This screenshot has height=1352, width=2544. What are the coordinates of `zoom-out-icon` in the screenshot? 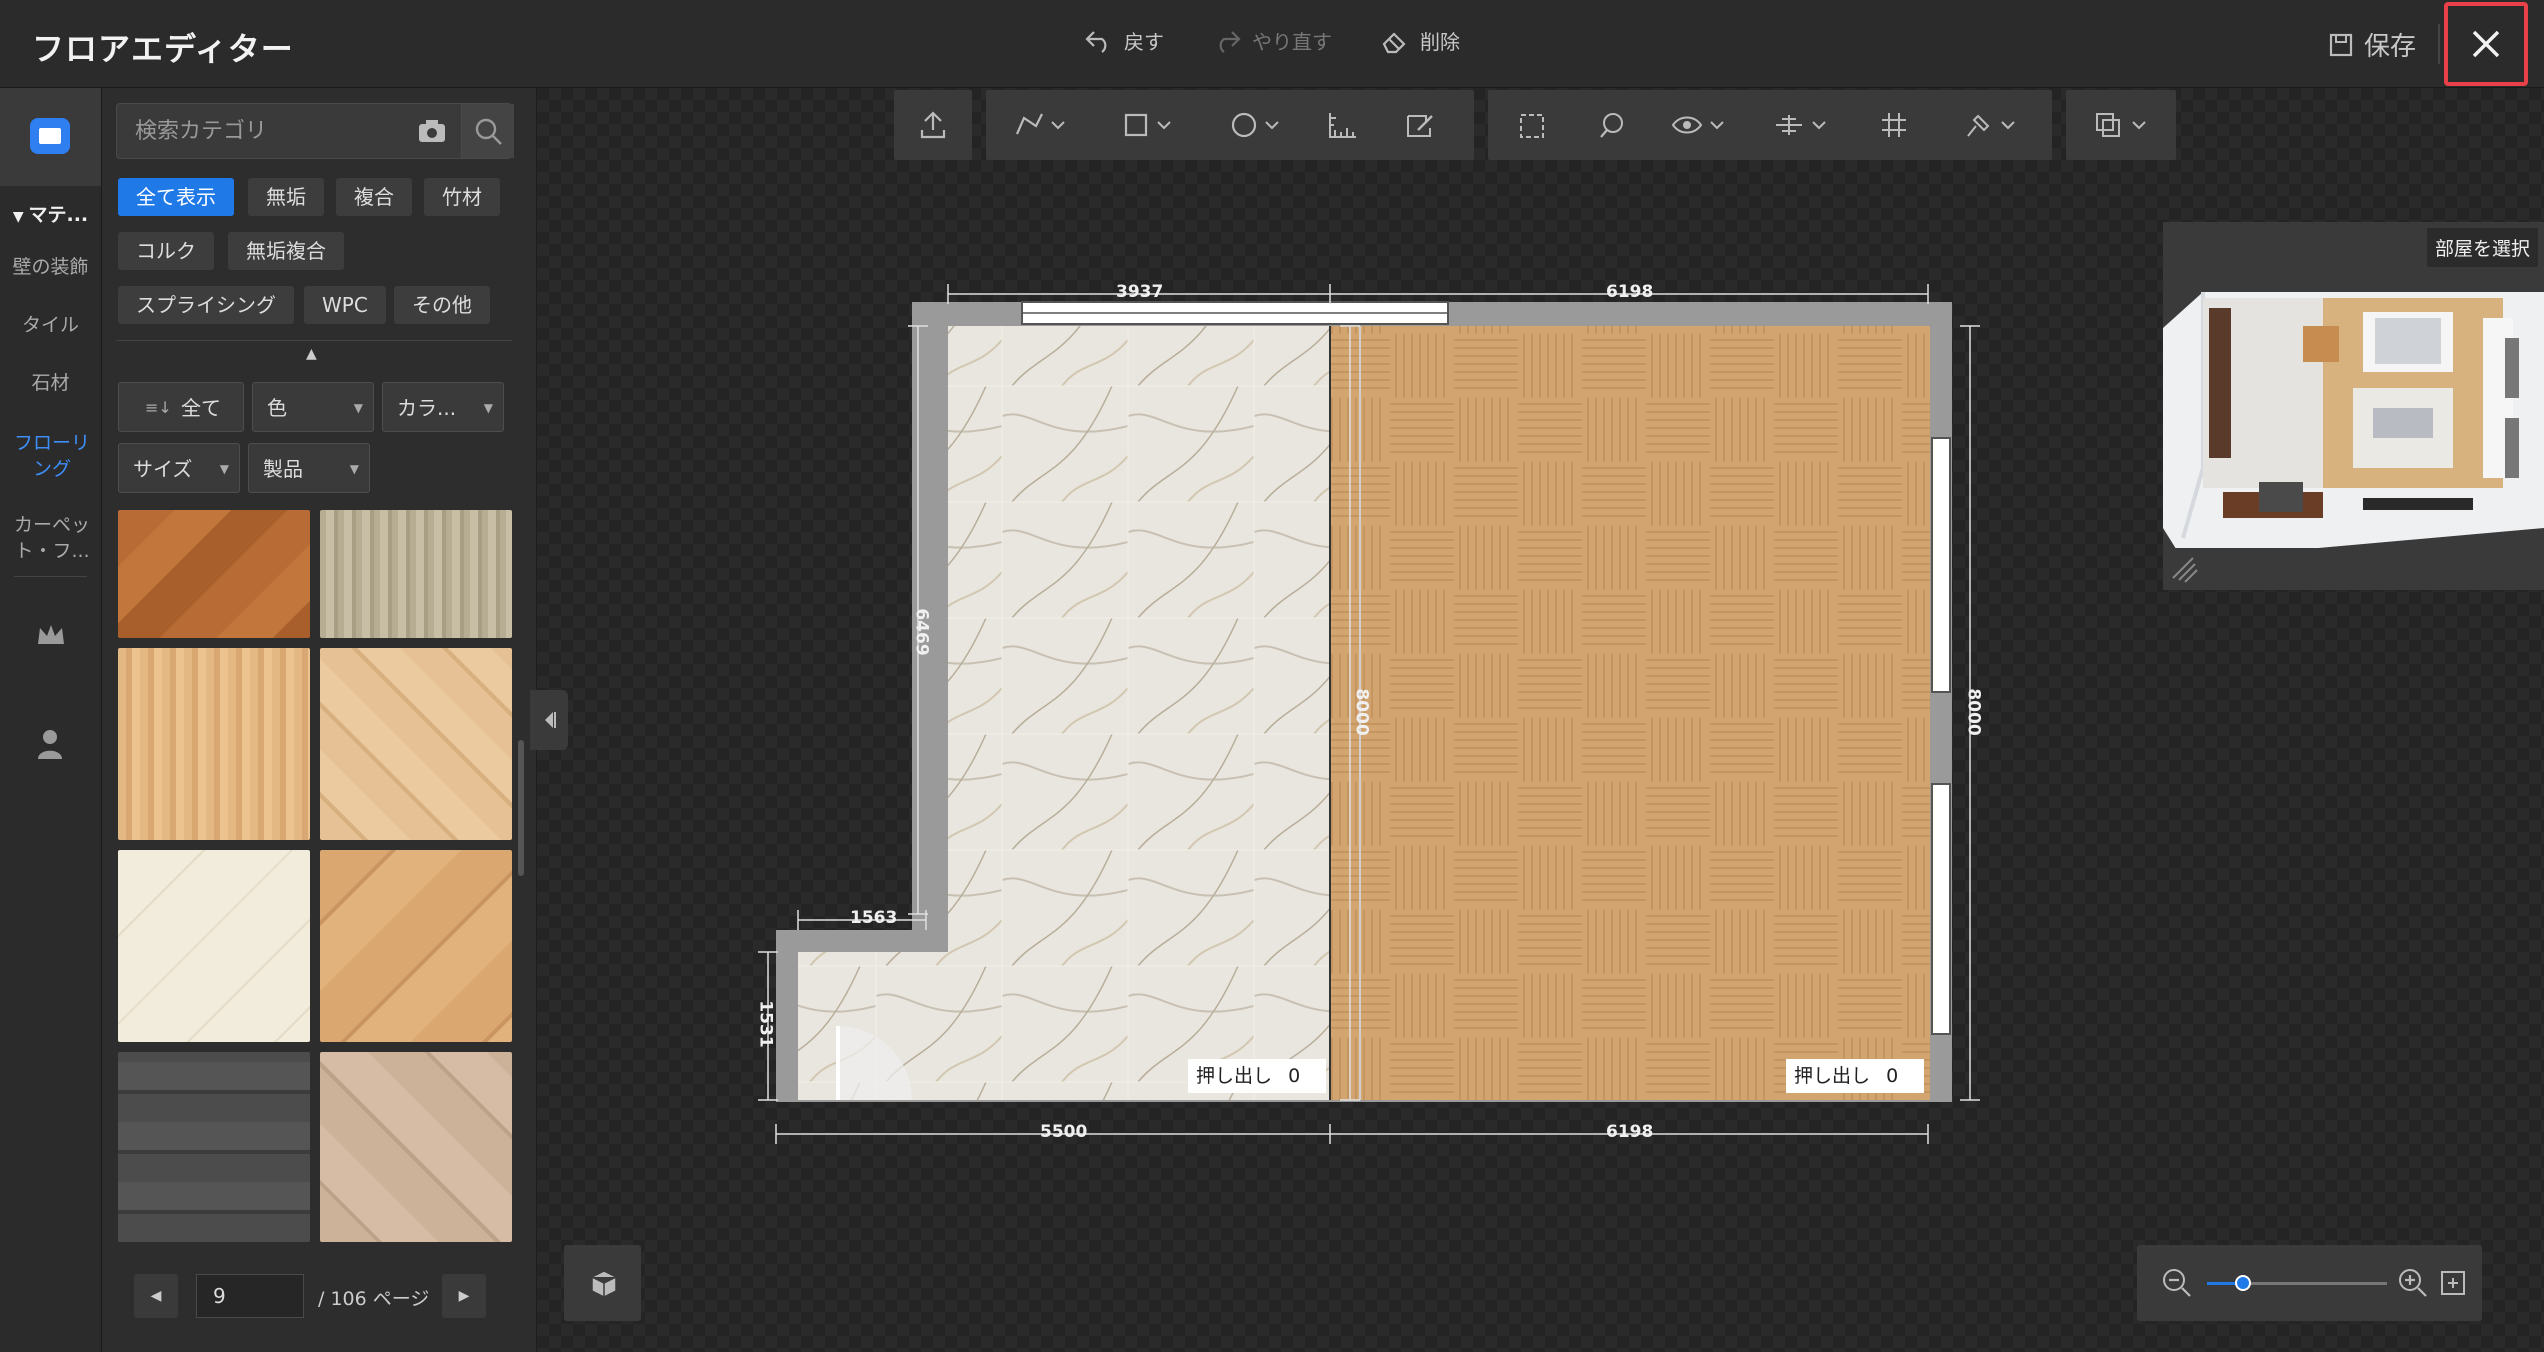 It's located at (2177, 1283).